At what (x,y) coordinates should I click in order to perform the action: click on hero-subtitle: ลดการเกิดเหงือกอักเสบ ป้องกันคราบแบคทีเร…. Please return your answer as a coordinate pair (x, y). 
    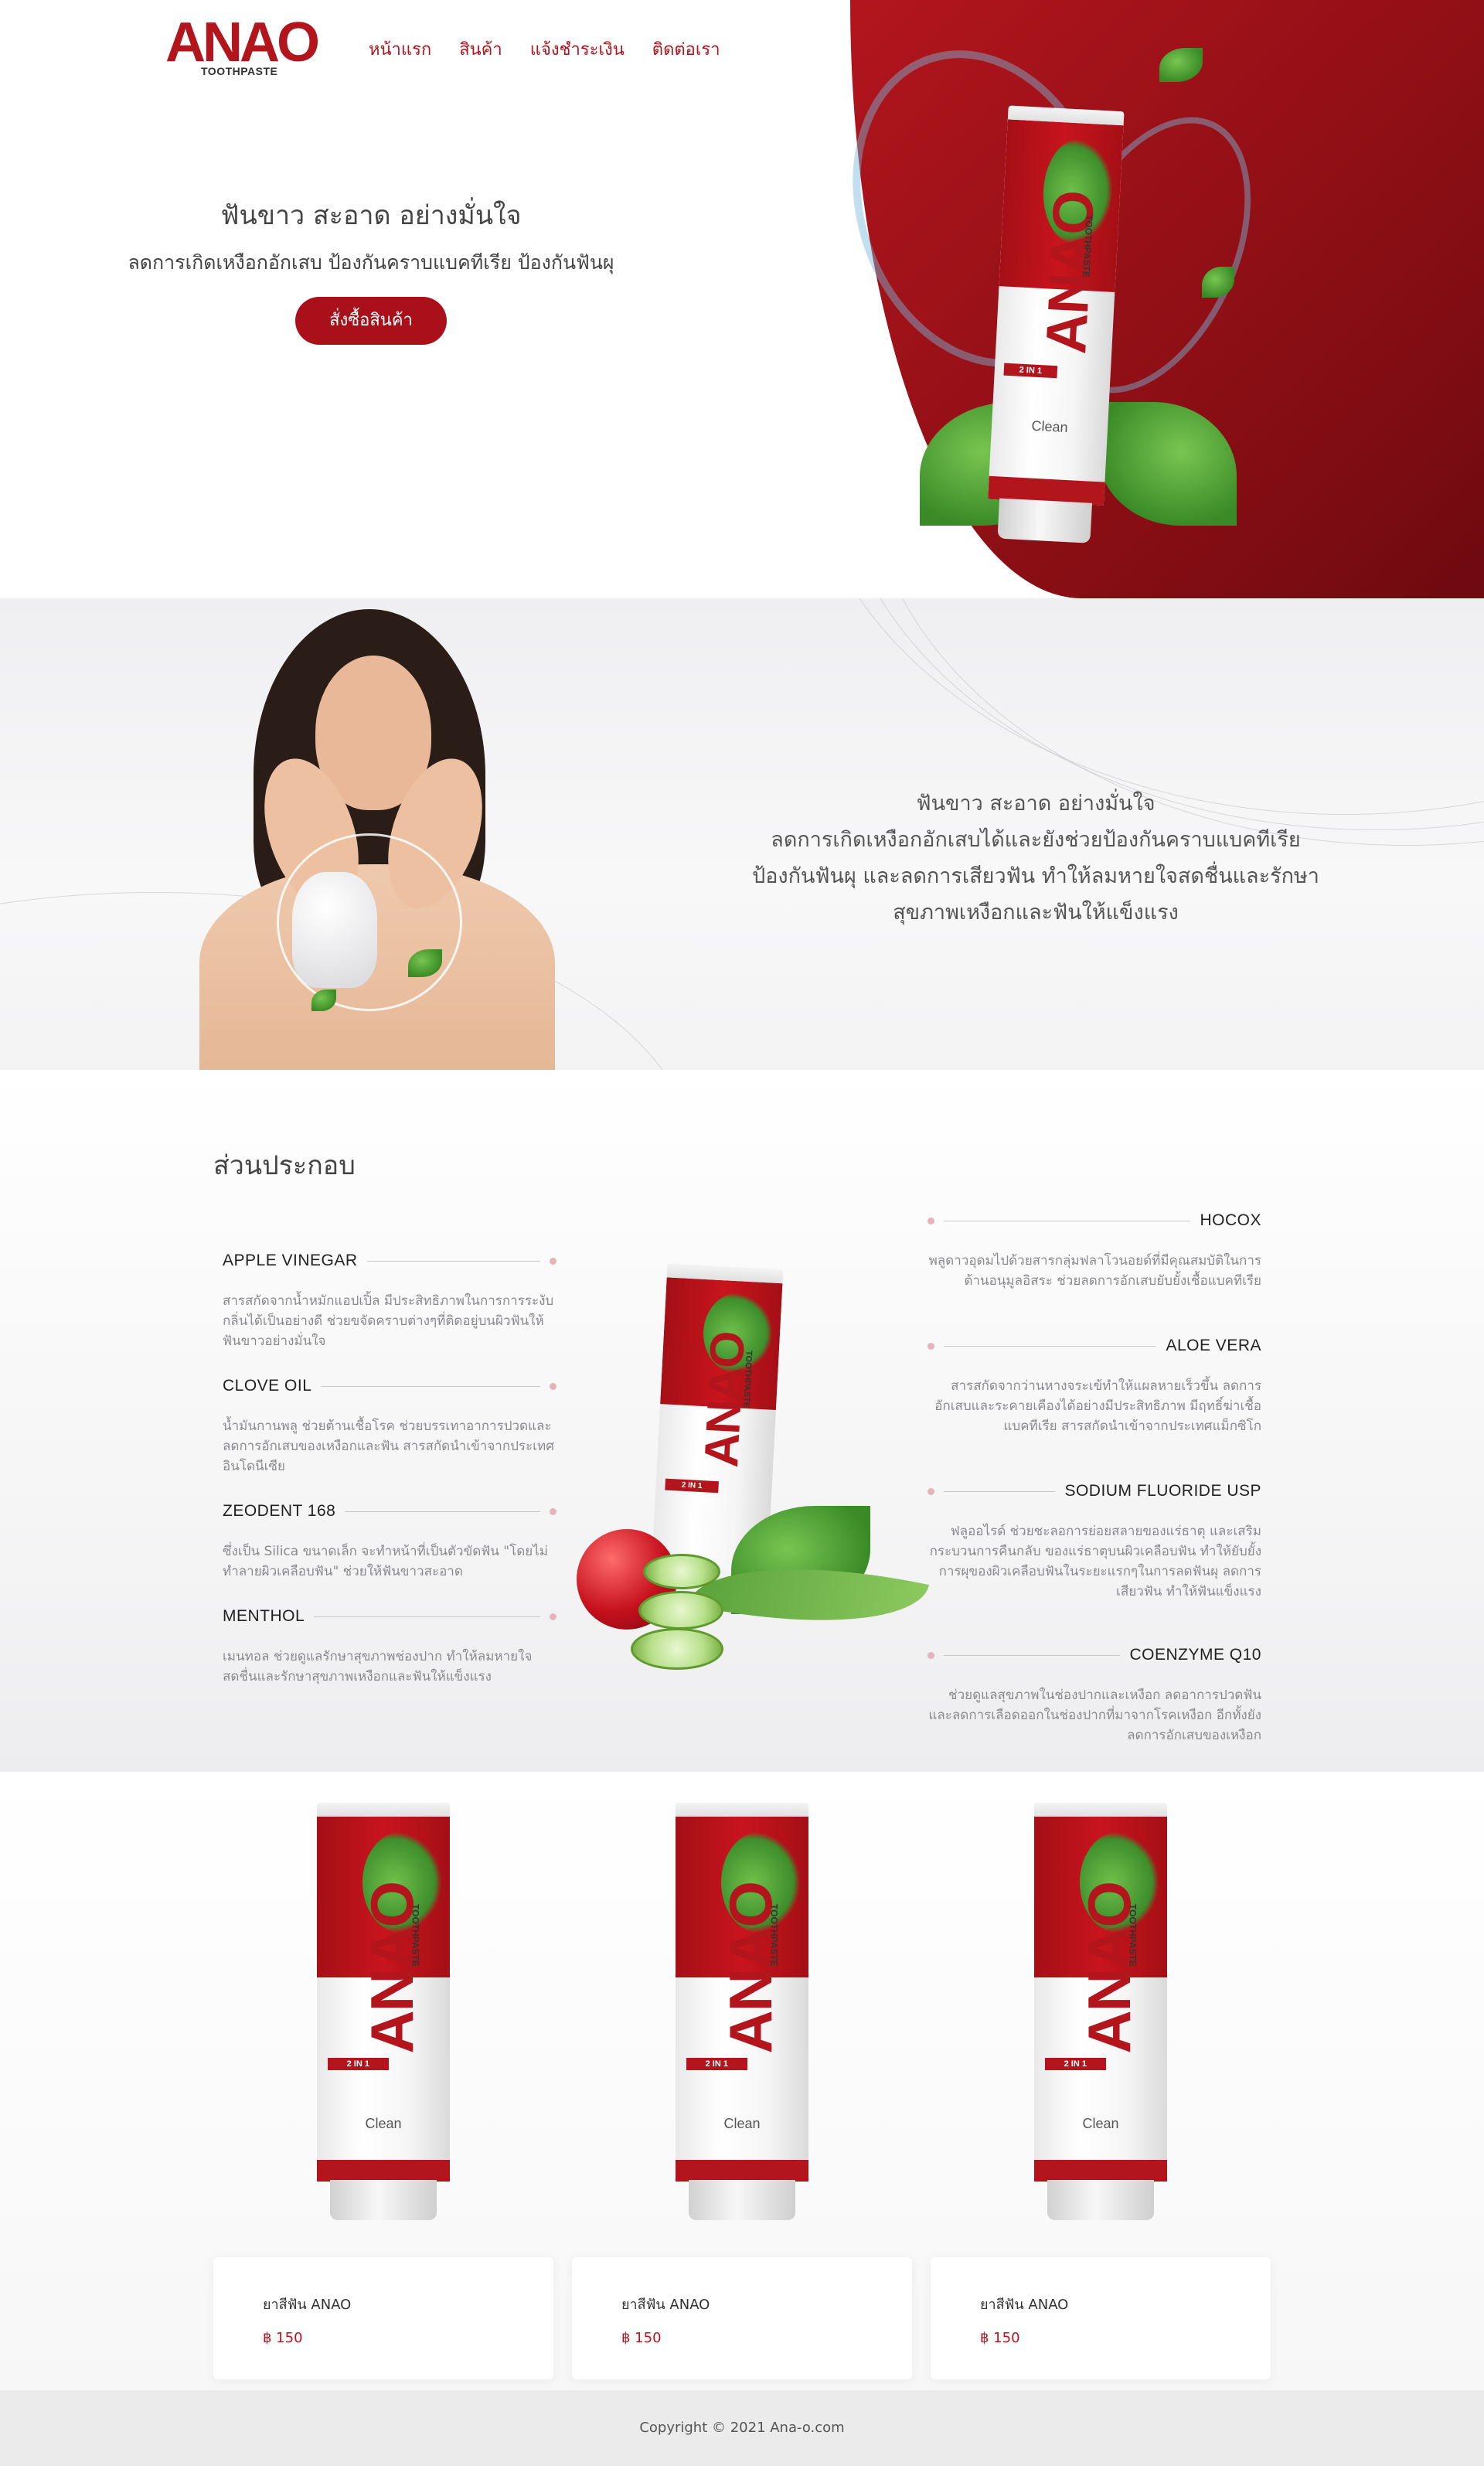
    Looking at the image, I should click on (371, 262).